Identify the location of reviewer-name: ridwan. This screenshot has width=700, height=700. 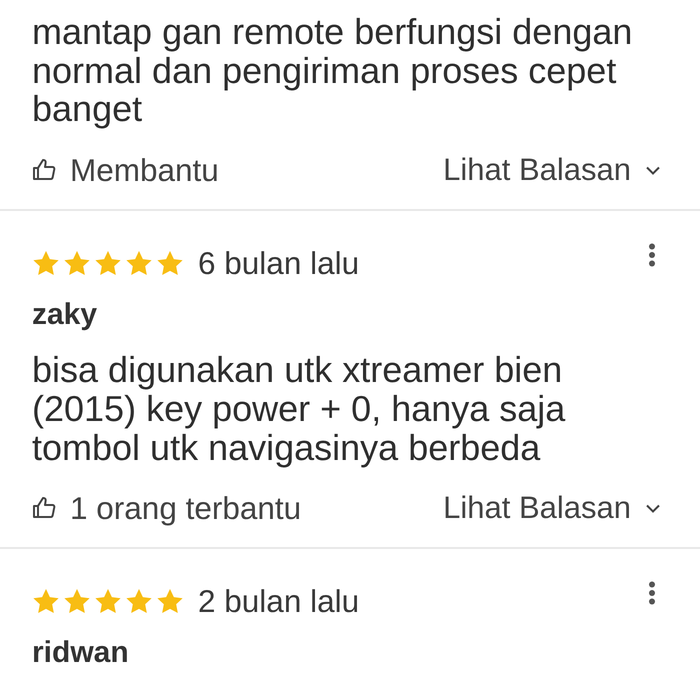
(81, 653).